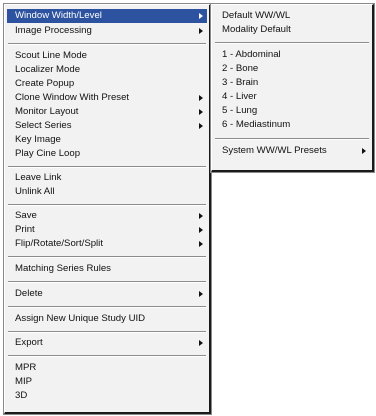 Image resolution: width=376 pixels, height=416 pixels. I want to click on submenu-item-modality-default: Modality Default, so click(292, 30).